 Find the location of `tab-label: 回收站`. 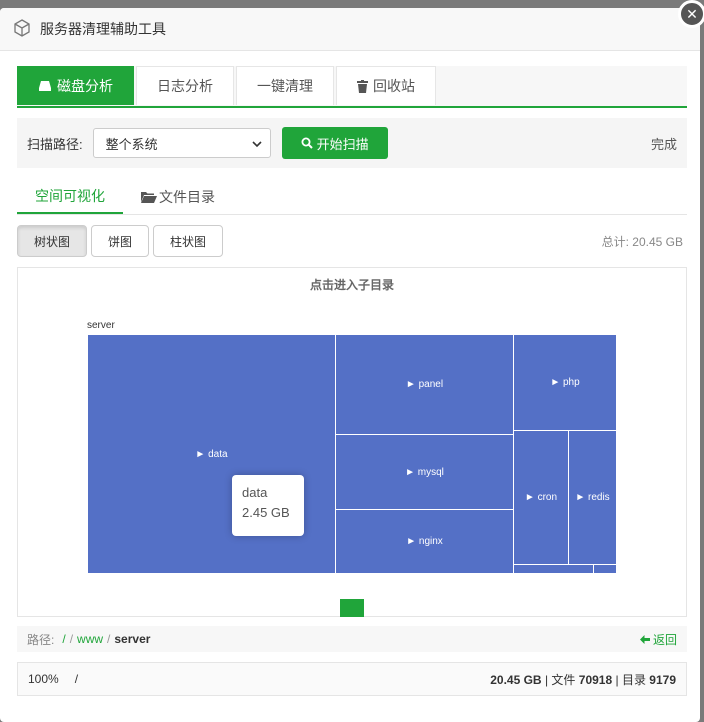

tab-label: 回收站 is located at coordinates (394, 86).